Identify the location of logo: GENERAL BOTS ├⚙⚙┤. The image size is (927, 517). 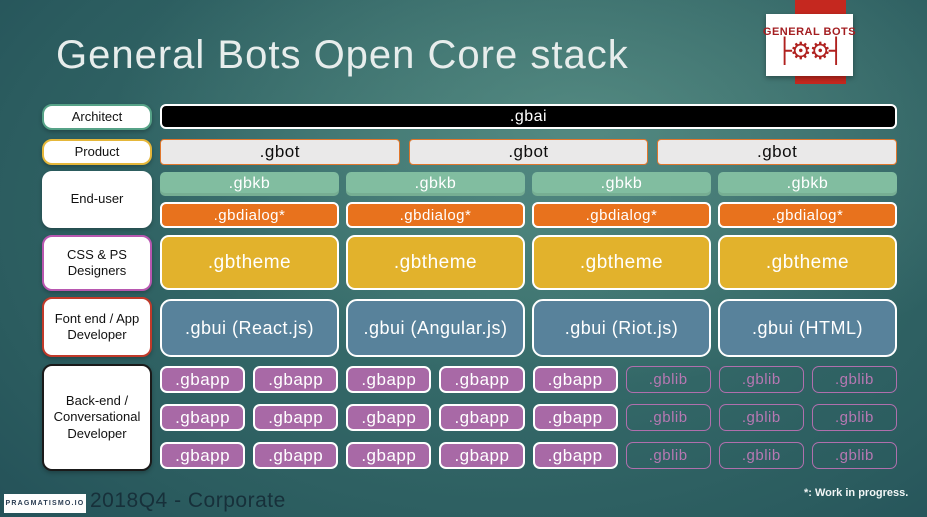
(809, 45).